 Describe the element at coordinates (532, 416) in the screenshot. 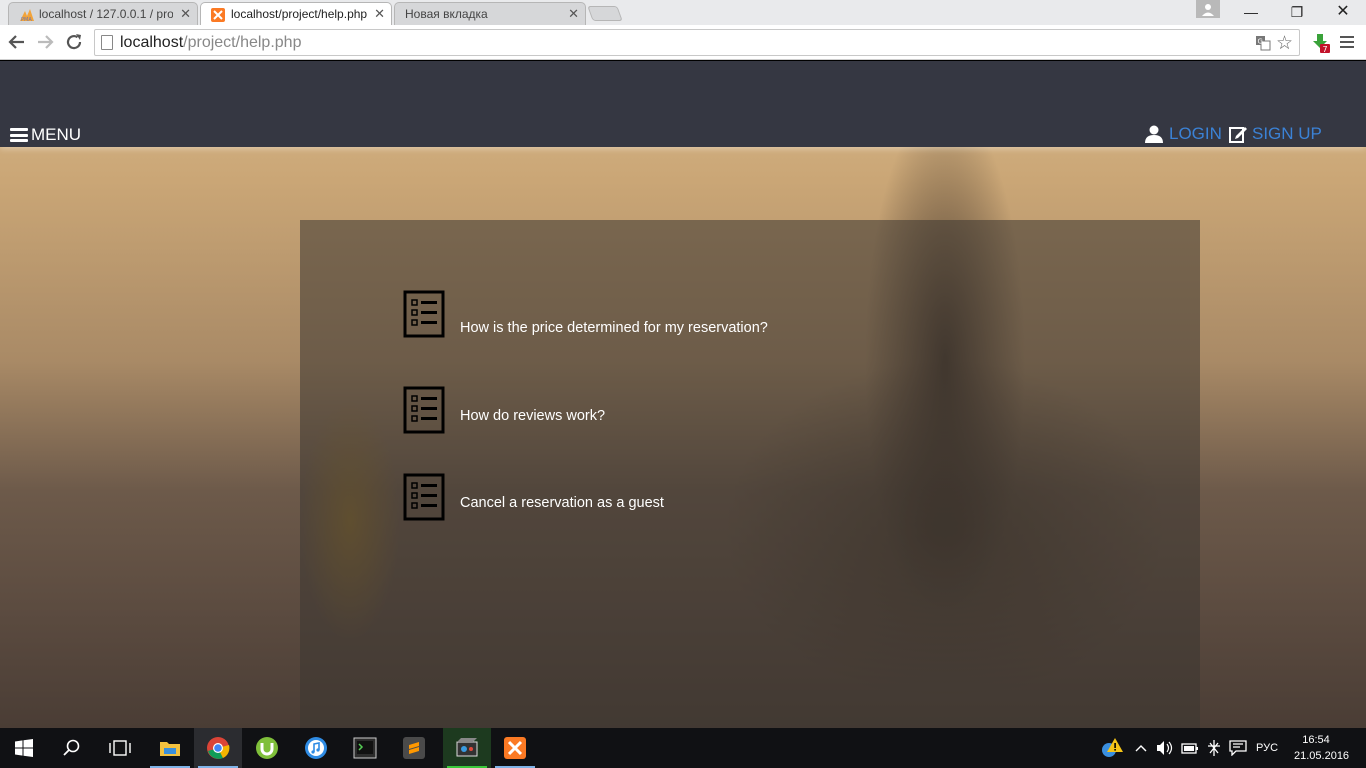

I see `faq-question: How do reviews work?` at that location.